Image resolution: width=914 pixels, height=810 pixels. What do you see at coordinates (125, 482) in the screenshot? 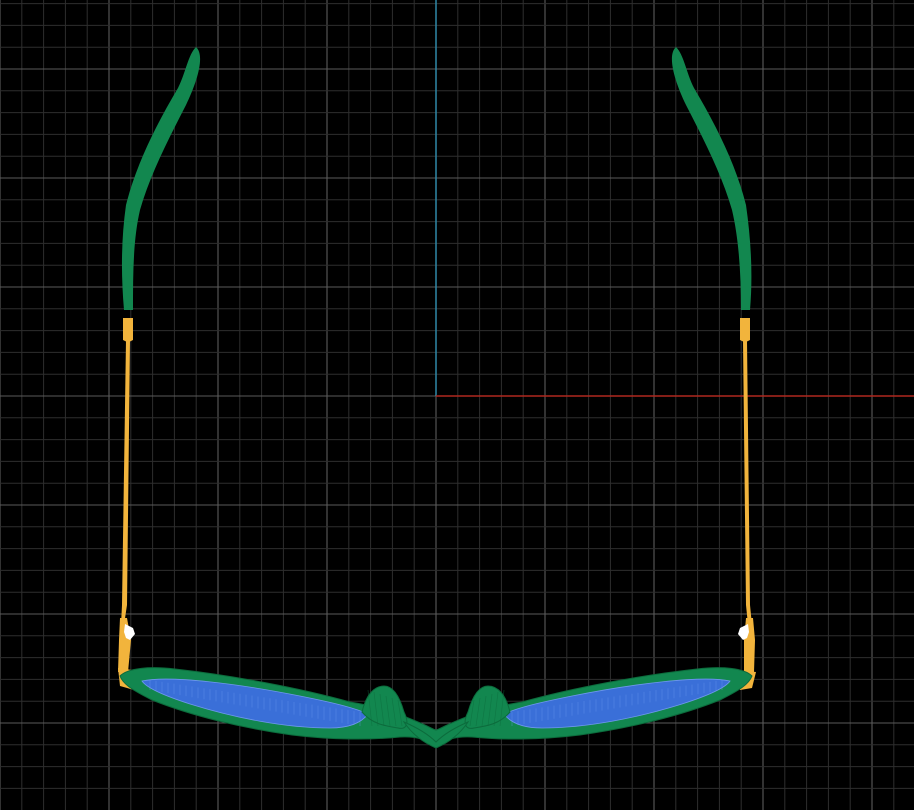
I see `left-temple-arm` at bounding box center [125, 482].